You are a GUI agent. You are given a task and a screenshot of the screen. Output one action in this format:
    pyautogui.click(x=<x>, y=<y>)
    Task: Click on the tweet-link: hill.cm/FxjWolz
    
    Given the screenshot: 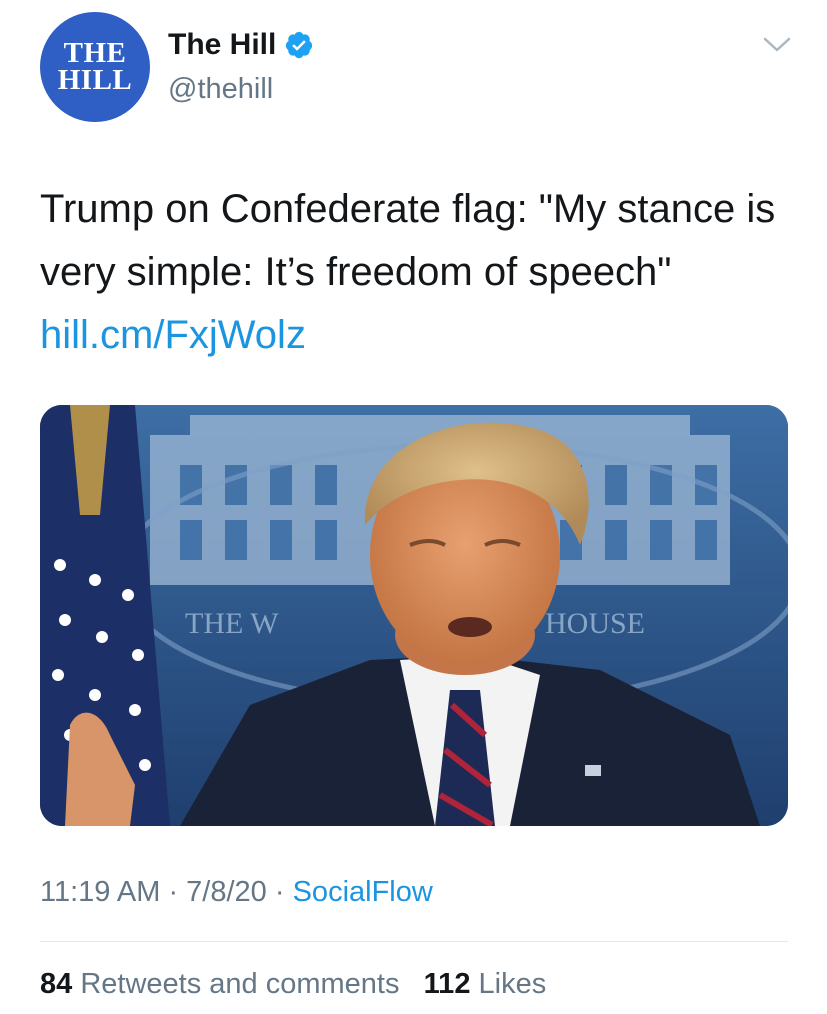 What is the action you would take?
    pyautogui.click(x=173, y=335)
    